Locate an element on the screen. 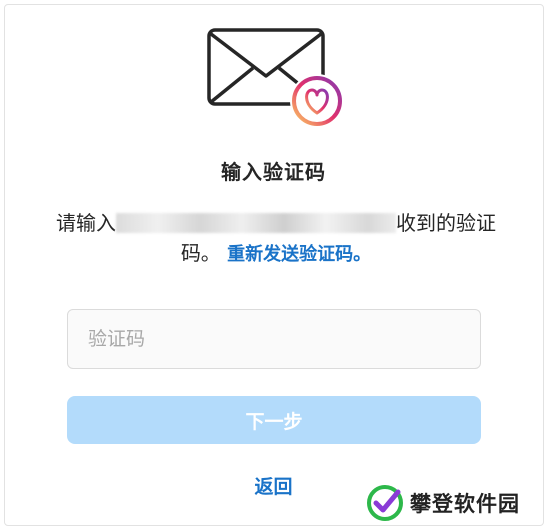 This screenshot has width=551, height=531. instruction-text: 请输入 收到的验证码。 重新发送验证码。 is located at coordinates (276, 239).